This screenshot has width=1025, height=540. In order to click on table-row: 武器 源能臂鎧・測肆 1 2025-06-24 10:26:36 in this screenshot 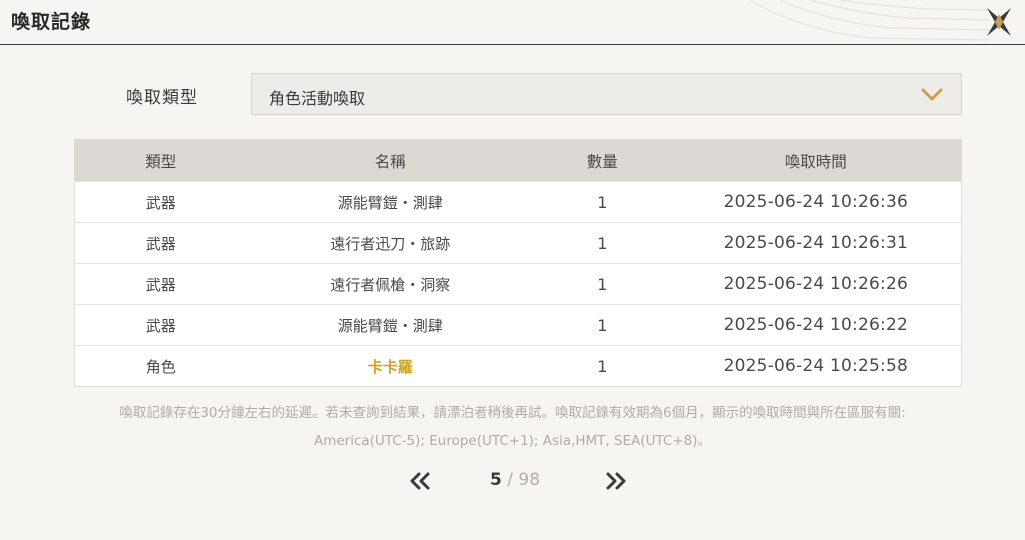, I will do `click(518, 201)`.